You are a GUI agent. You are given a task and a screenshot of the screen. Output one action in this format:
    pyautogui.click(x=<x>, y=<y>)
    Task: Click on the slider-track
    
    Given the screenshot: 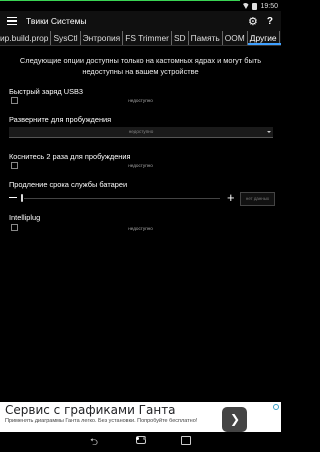 What is the action you would take?
    pyautogui.click(x=122, y=198)
    